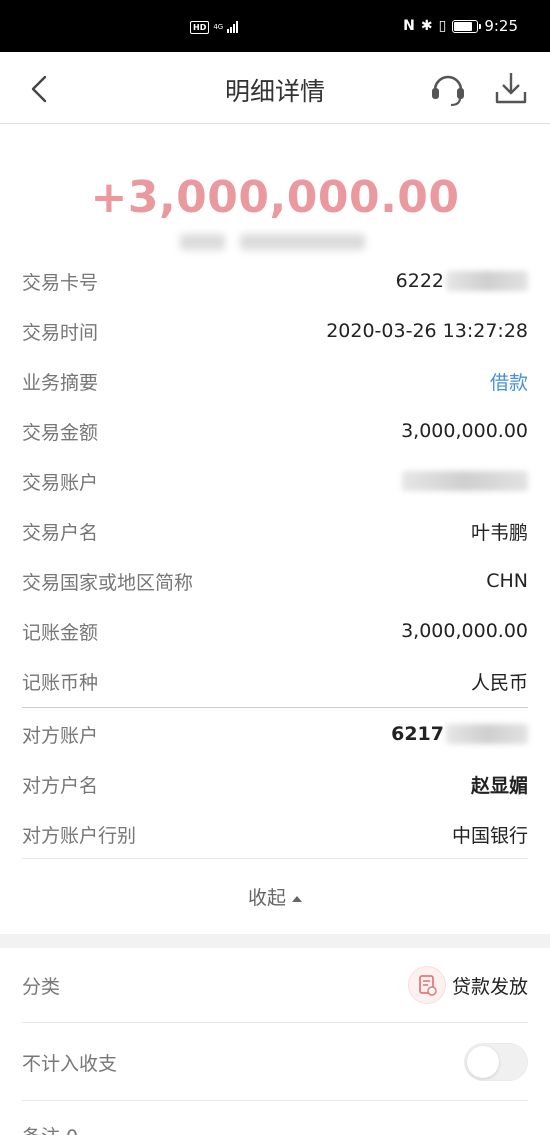 The height and width of the screenshot is (1135, 550). What do you see at coordinates (275, 631) in the screenshot?
I see `detail-row-booked-amount: 记账金额 3,000,000.00` at bounding box center [275, 631].